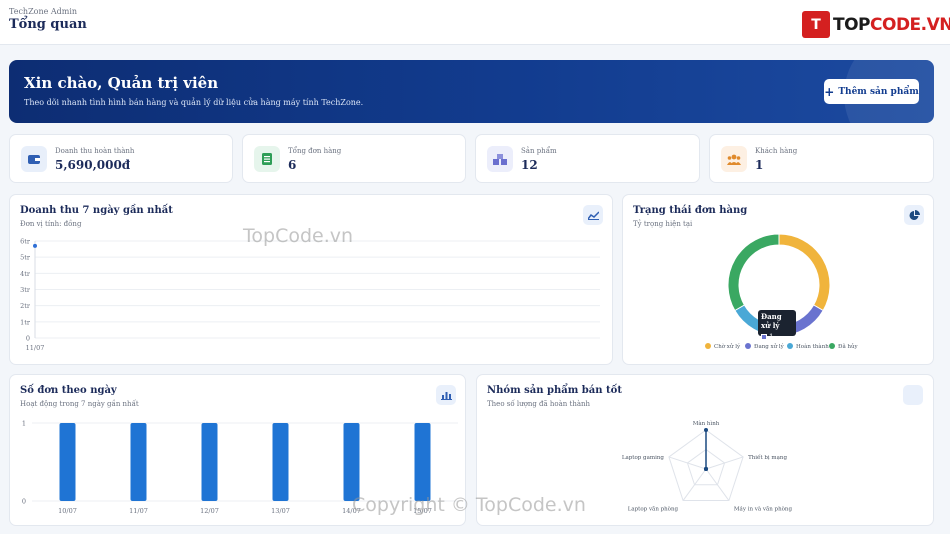  I want to click on users-icon, so click(734, 159).